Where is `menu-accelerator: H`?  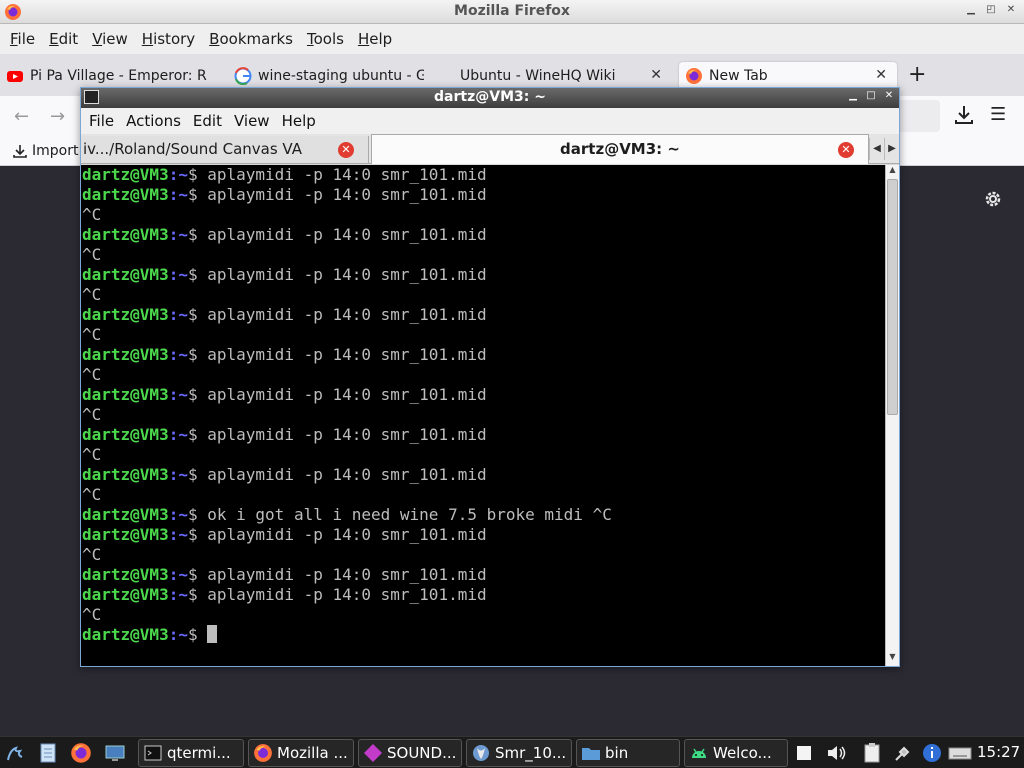 menu-accelerator: H is located at coordinates (363, 39).